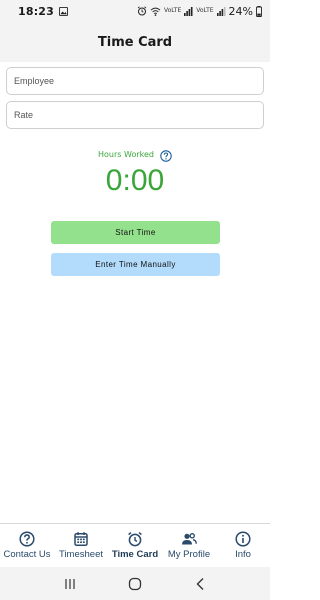  What do you see at coordinates (135, 115) in the screenshot?
I see `rate-field` at bounding box center [135, 115].